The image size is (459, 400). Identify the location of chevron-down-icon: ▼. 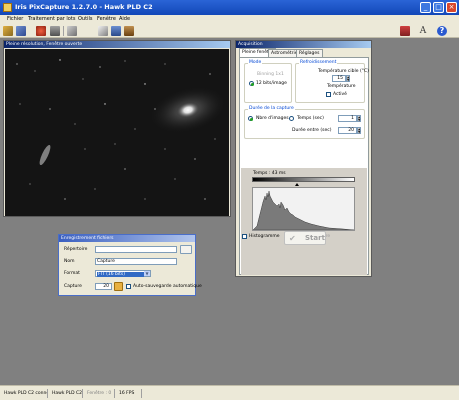
(147, 273).